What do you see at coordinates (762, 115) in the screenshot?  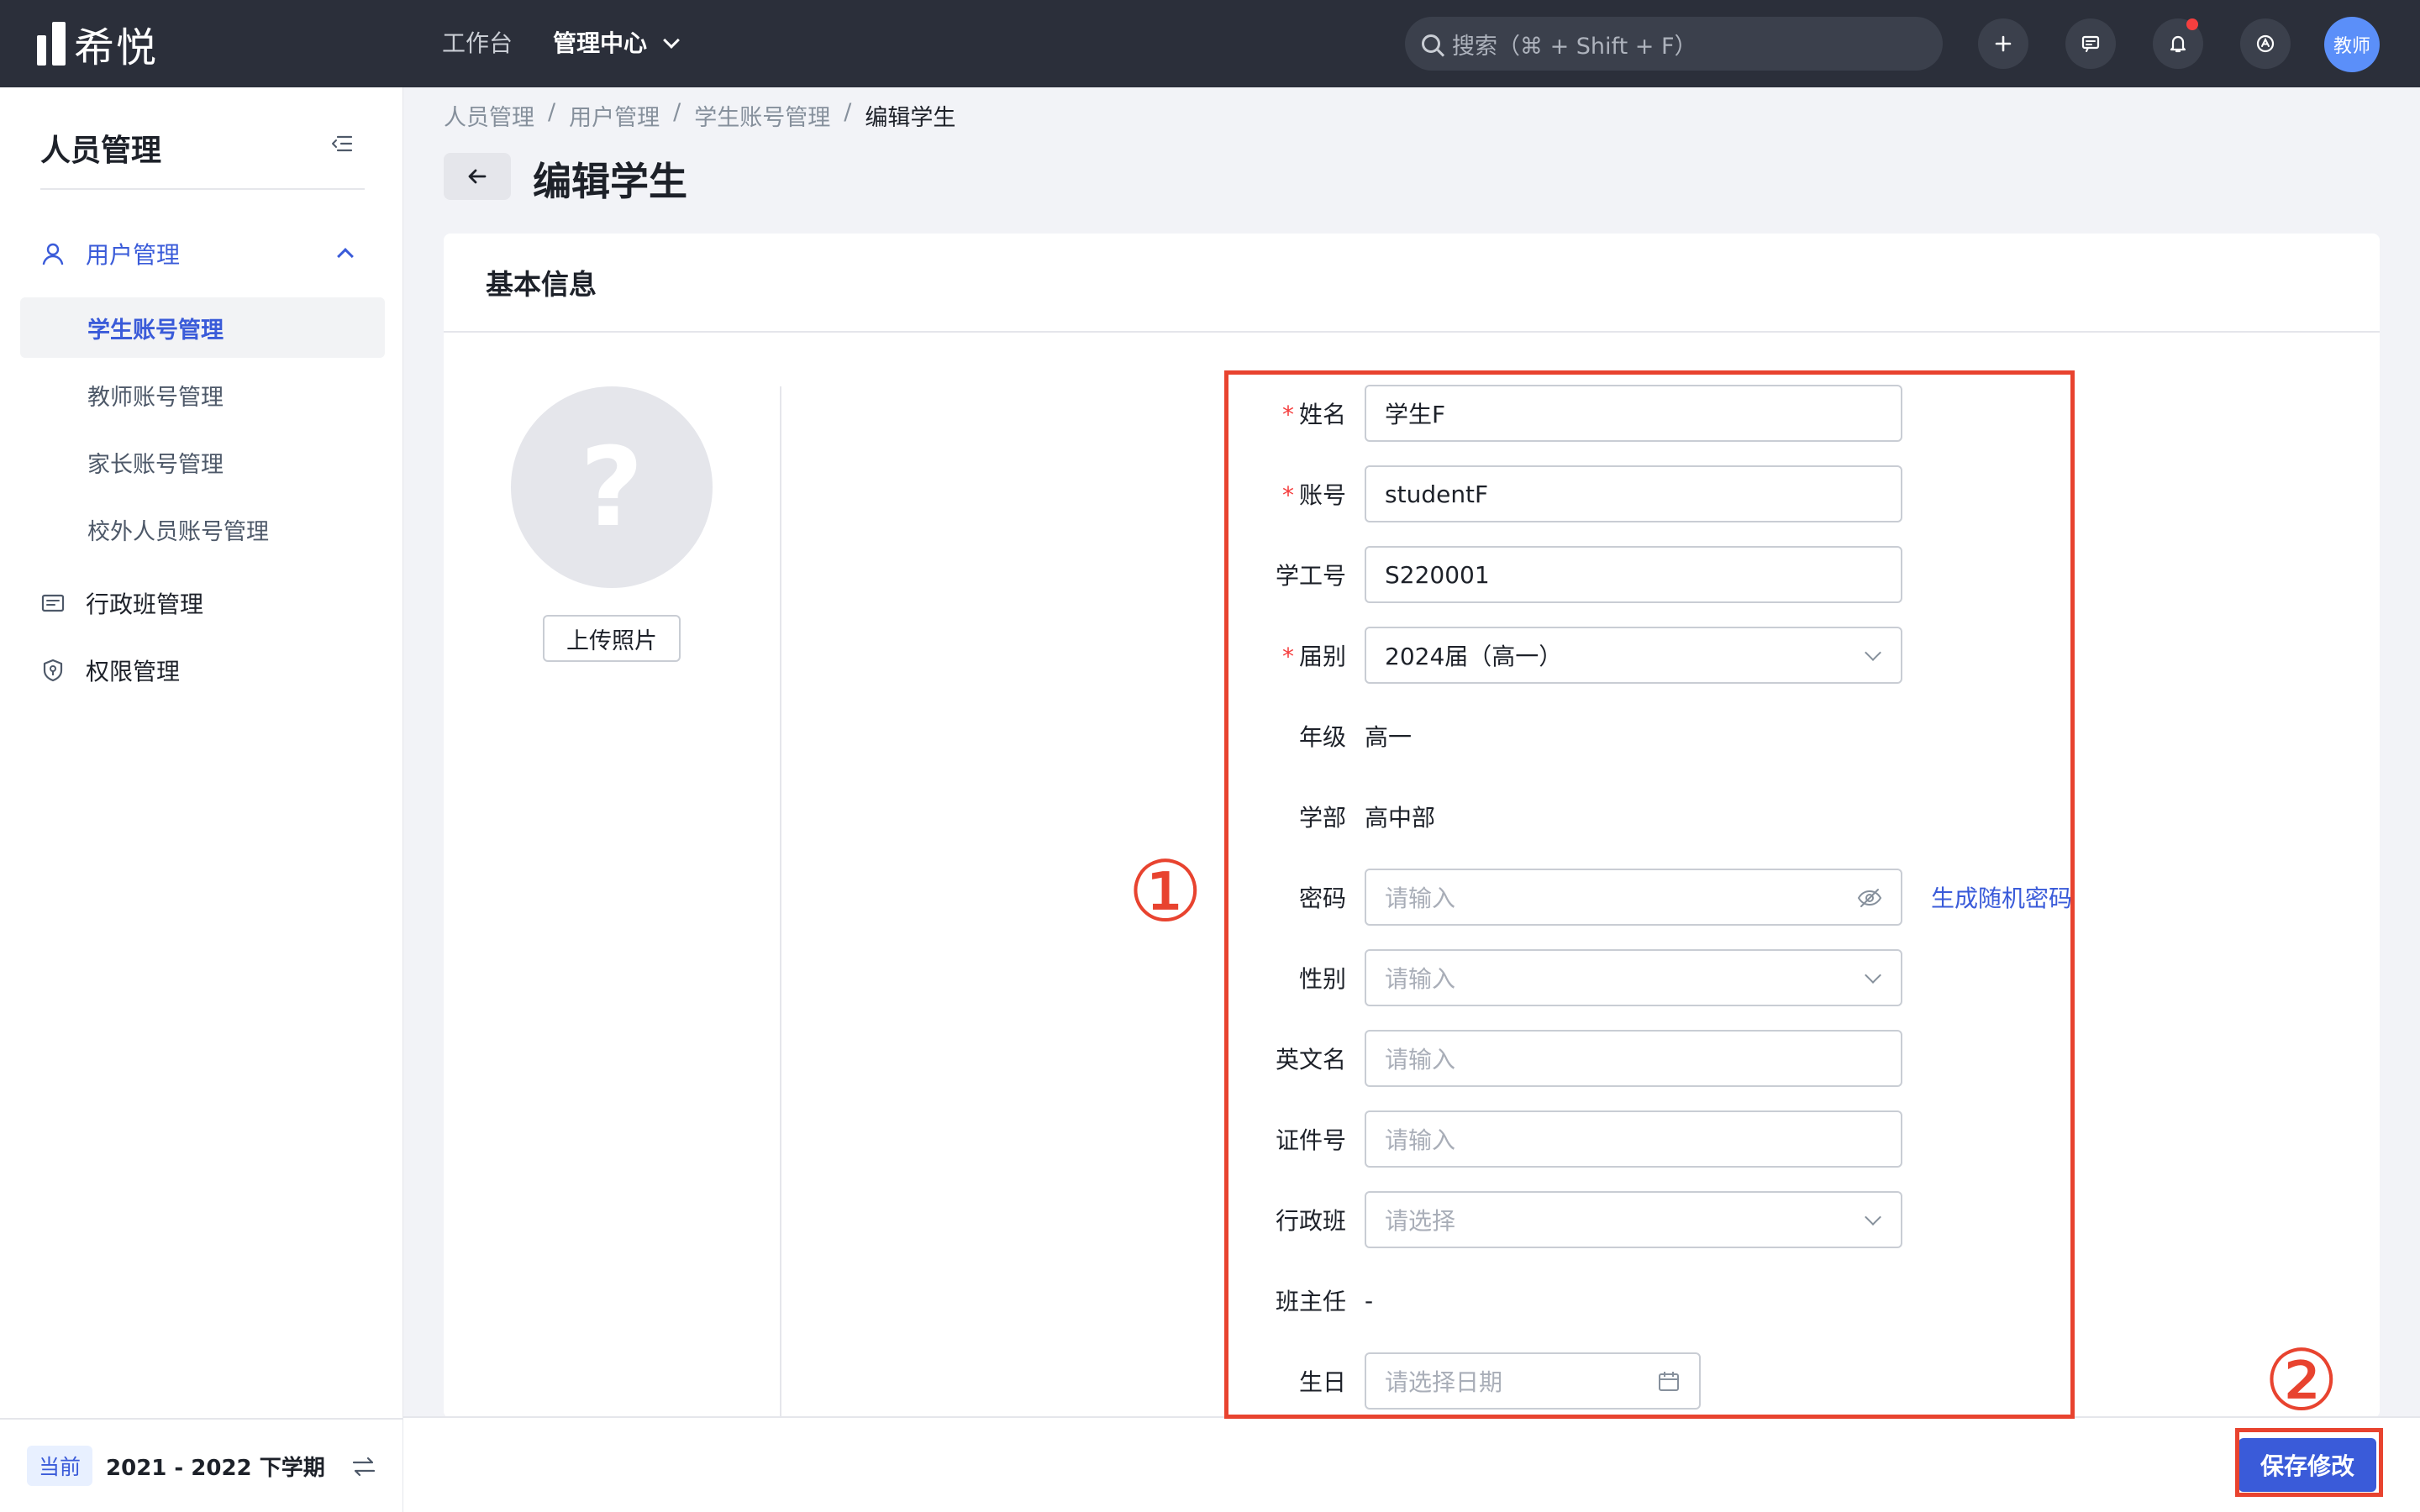 I see `breadcrumb-item: 学生账号管理` at bounding box center [762, 115].